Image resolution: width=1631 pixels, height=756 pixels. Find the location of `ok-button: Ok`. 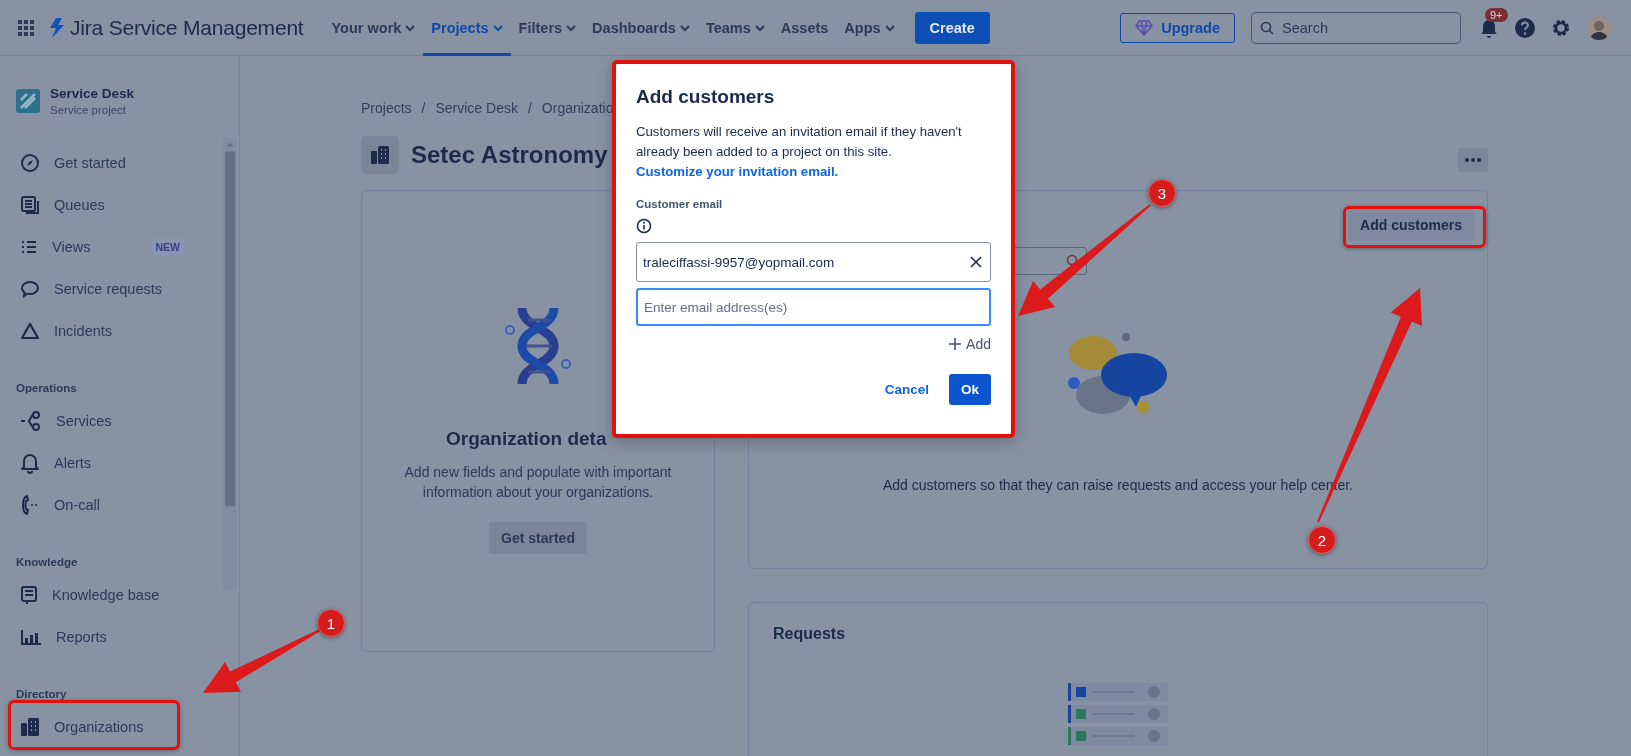

ok-button: Ok is located at coordinates (970, 389).